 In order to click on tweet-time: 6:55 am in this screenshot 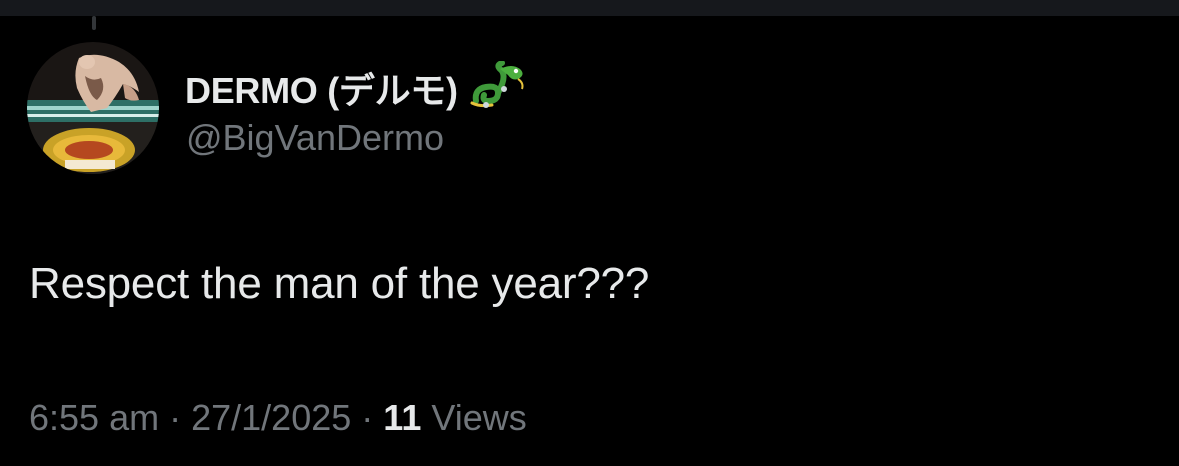, I will do `click(94, 417)`.